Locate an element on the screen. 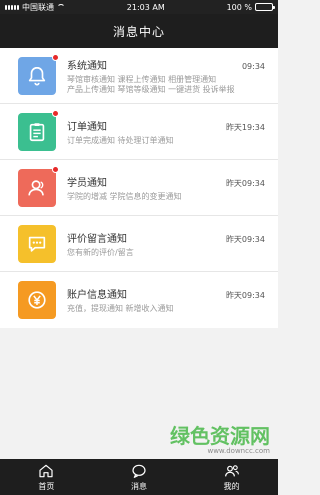  orders-tile is located at coordinates (38, 130).